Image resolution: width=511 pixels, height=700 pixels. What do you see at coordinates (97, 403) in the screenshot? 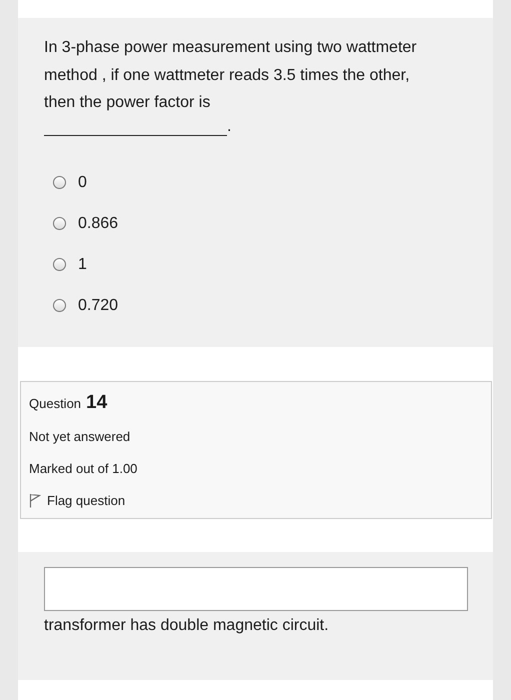
I see `question-number: 14` at bounding box center [97, 403].